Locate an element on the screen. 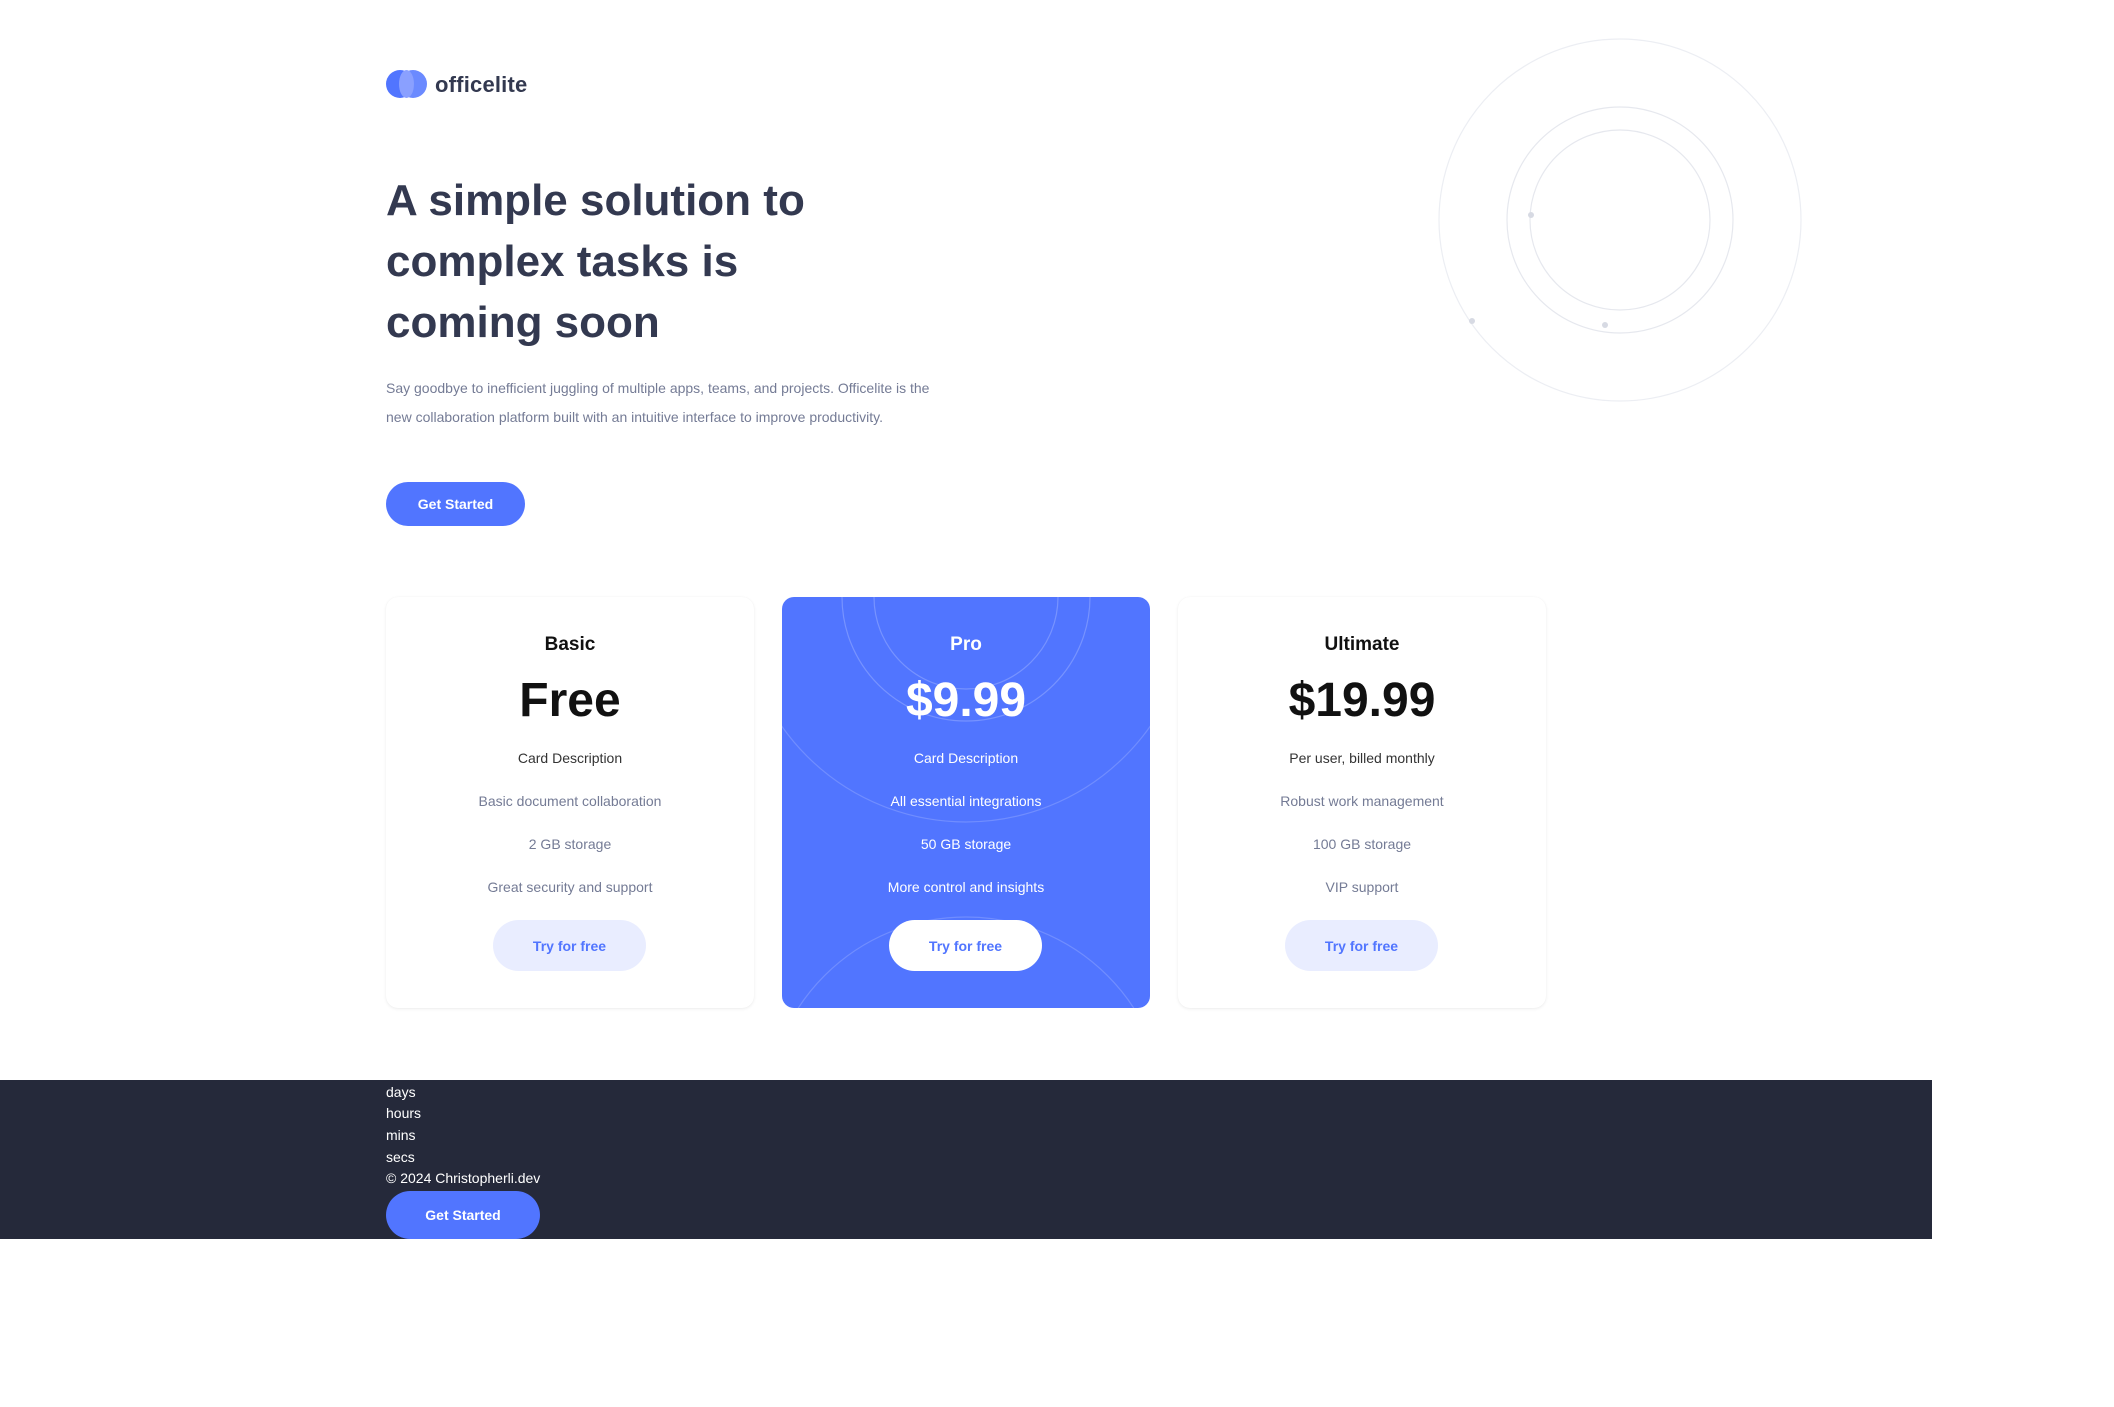  countdown-mins-label: mins is located at coordinates (401, 1135).